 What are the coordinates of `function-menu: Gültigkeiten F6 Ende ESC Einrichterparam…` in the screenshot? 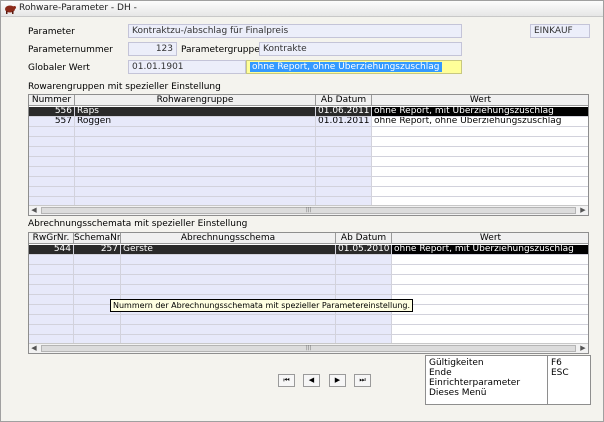 It's located at (508, 380).